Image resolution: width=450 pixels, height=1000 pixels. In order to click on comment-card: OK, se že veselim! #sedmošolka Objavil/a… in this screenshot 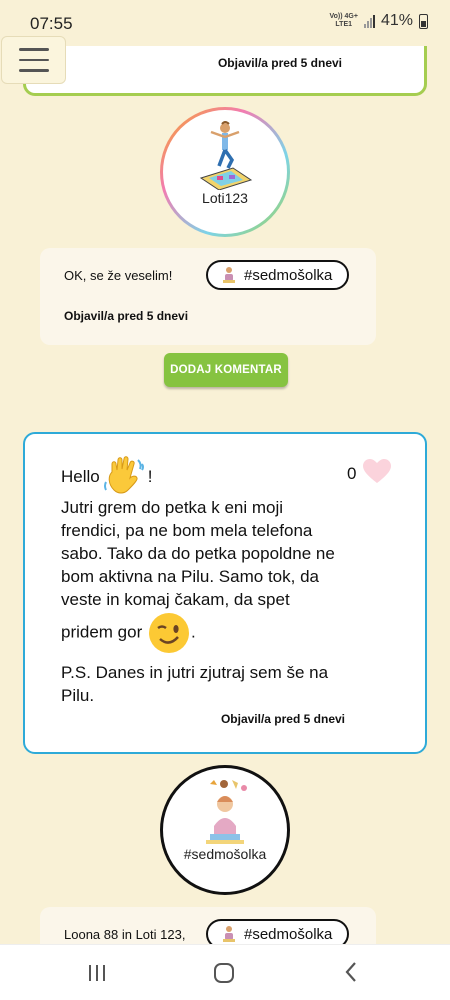, I will do `click(208, 296)`.